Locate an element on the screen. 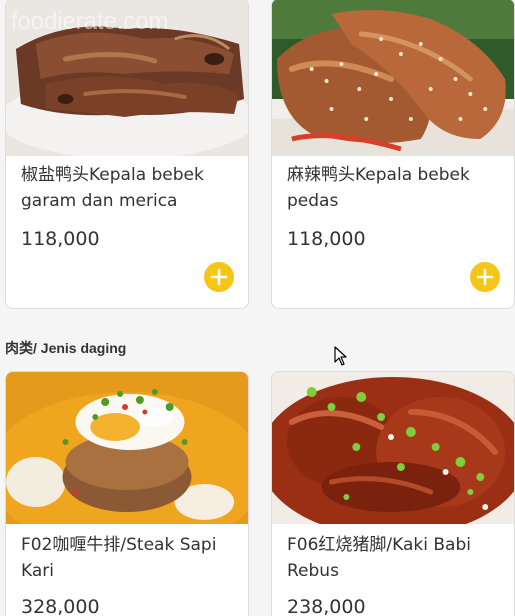 This screenshot has width=515, height=616. item-name: 椒盐鸭头Kepala bebek garam dan merica is located at coordinates (112, 188).